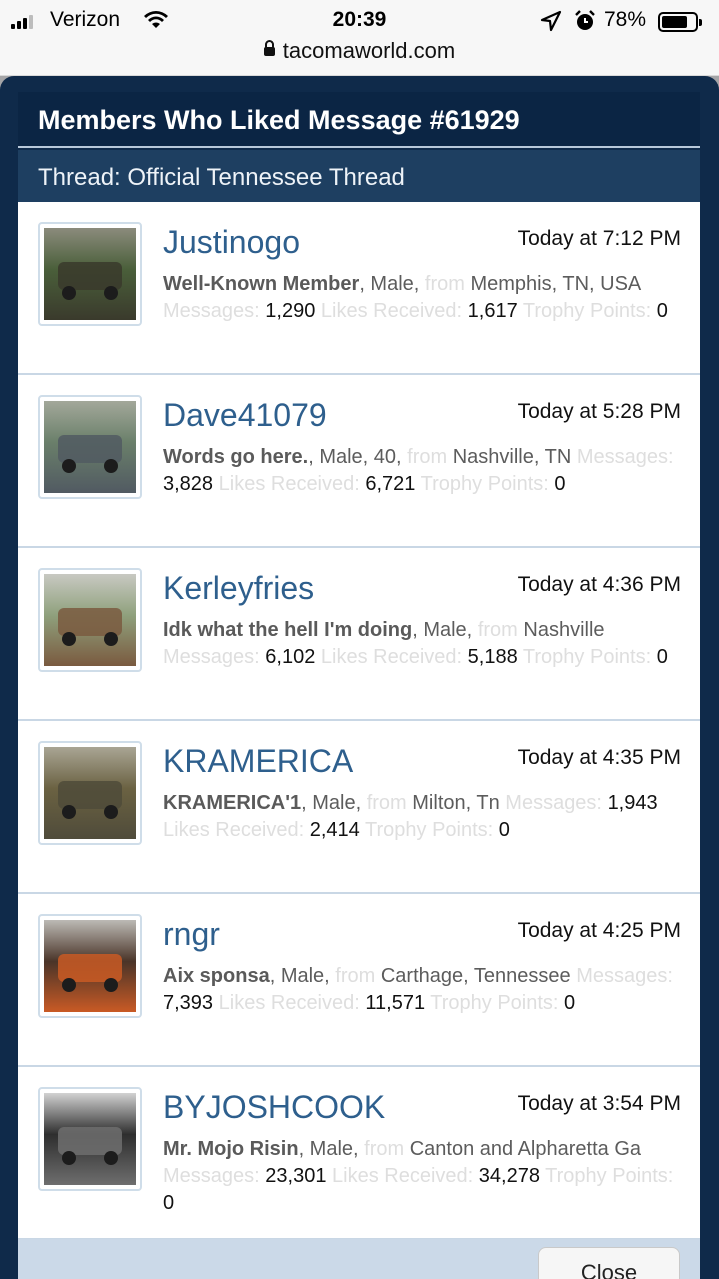  What do you see at coordinates (359, 176) in the screenshot?
I see `thread-subtitle: Thread: Official Tennessee Thread` at bounding box center [359, 176].